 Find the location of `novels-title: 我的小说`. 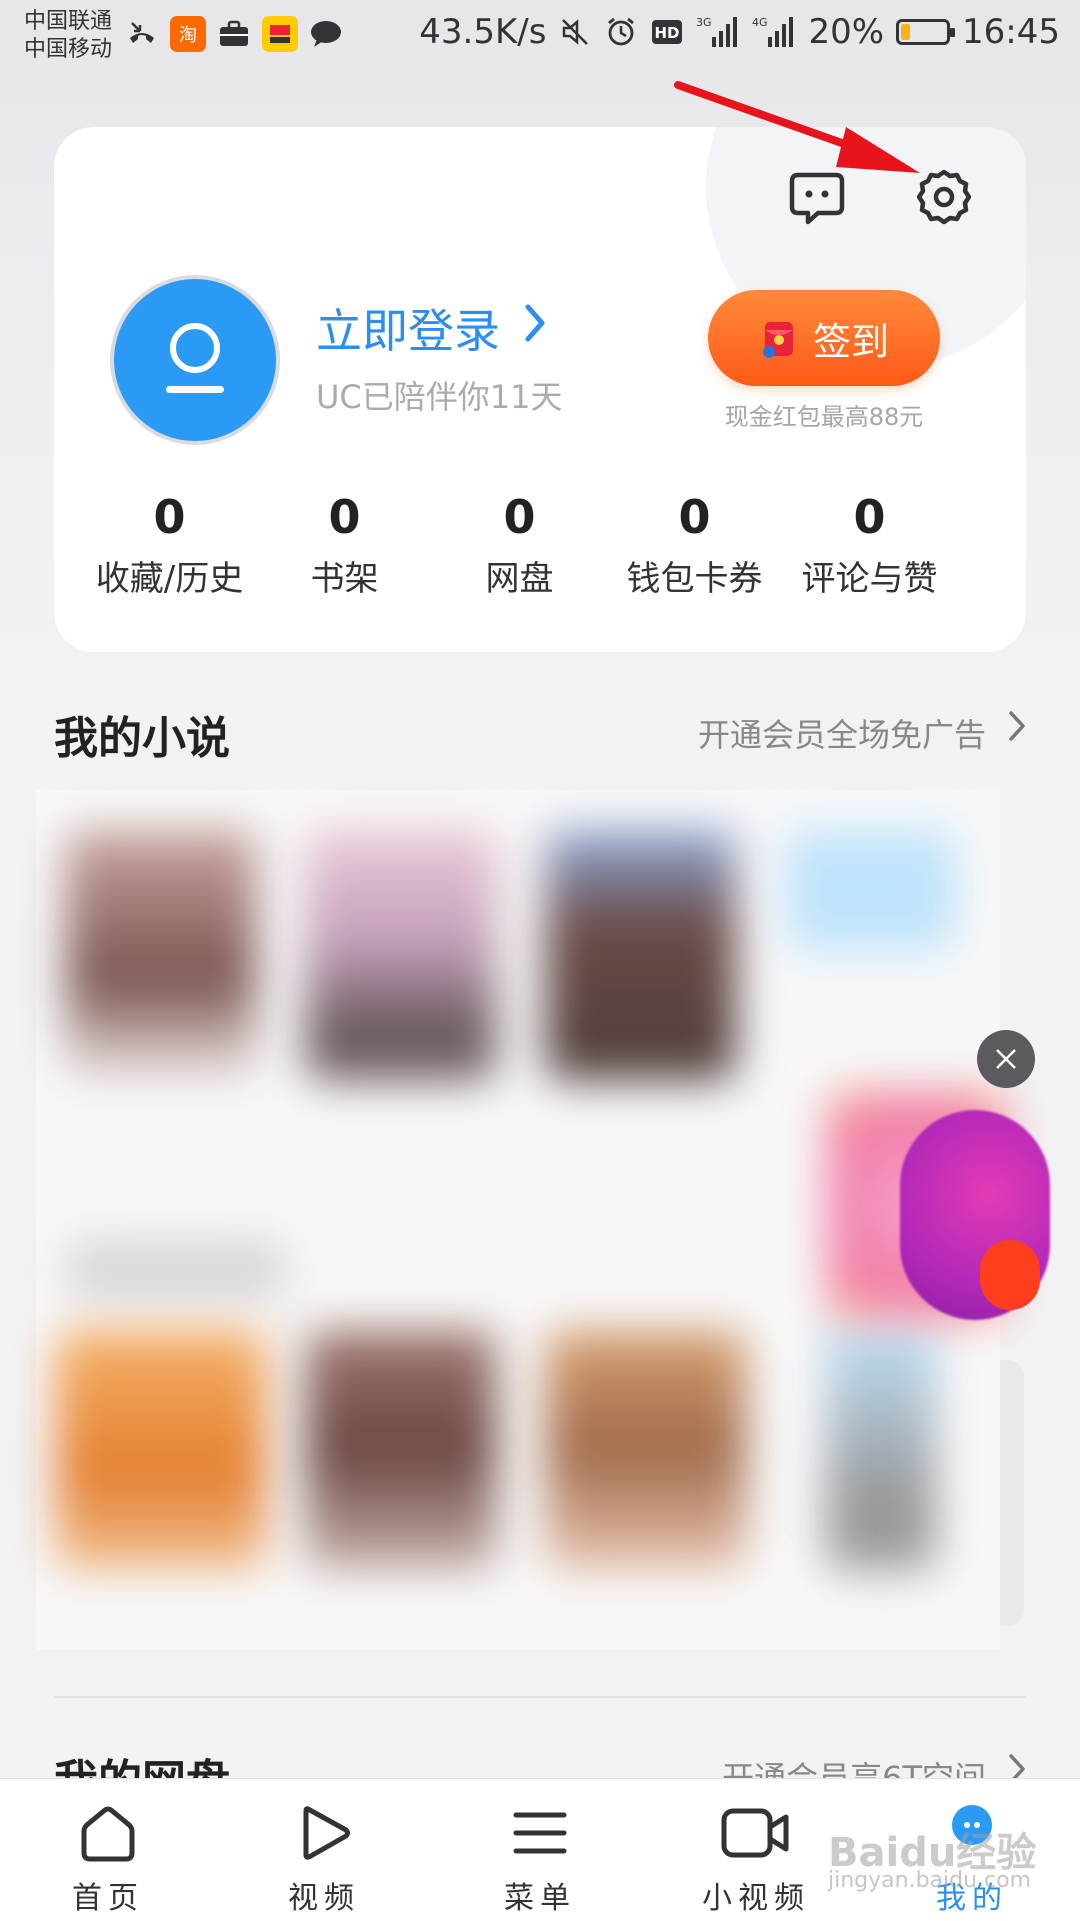

novels-title: 我的小说 is located at coordinates (142, 738).